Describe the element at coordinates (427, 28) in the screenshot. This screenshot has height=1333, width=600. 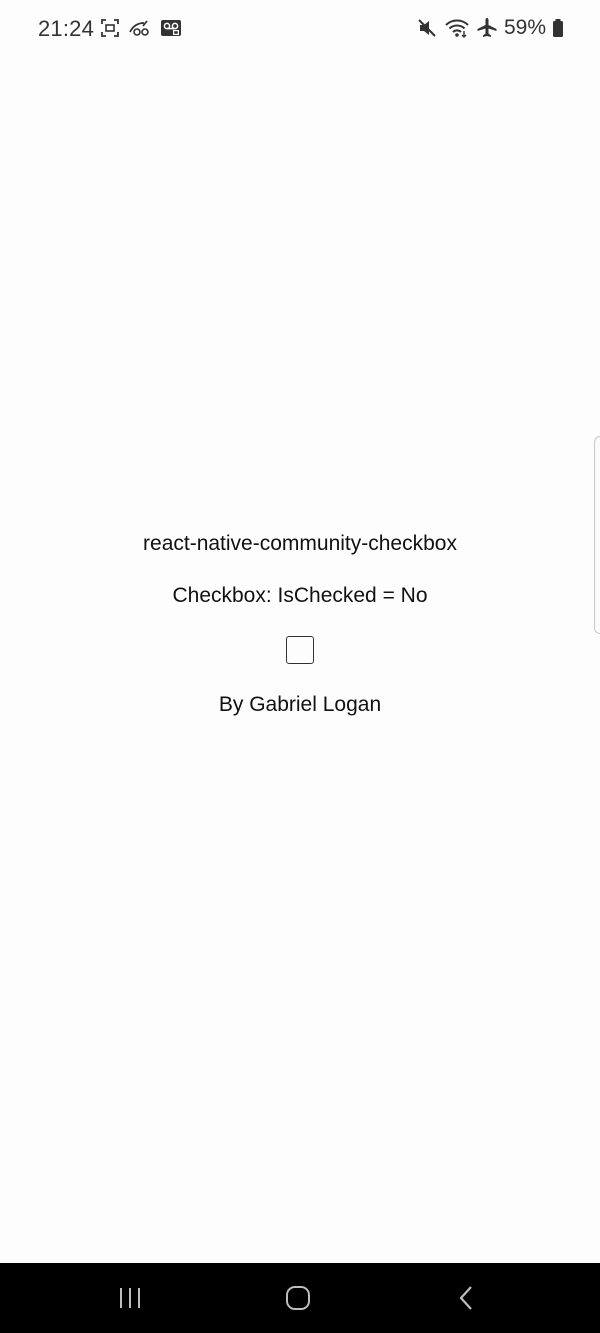
I see `mute-icon` at that location.